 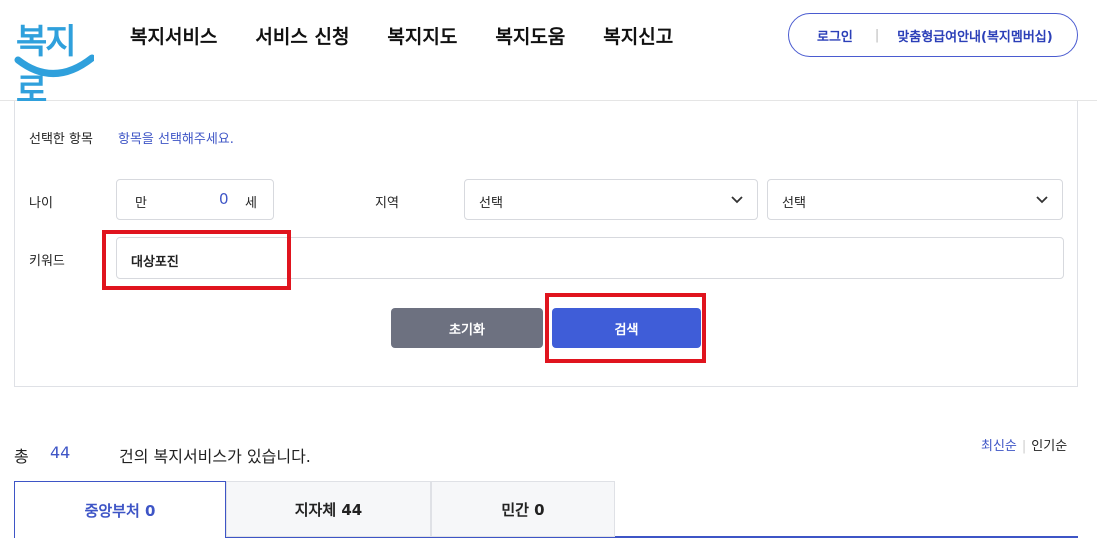 I want to click on region-province-select: 선택, so click(x=611, y=199).